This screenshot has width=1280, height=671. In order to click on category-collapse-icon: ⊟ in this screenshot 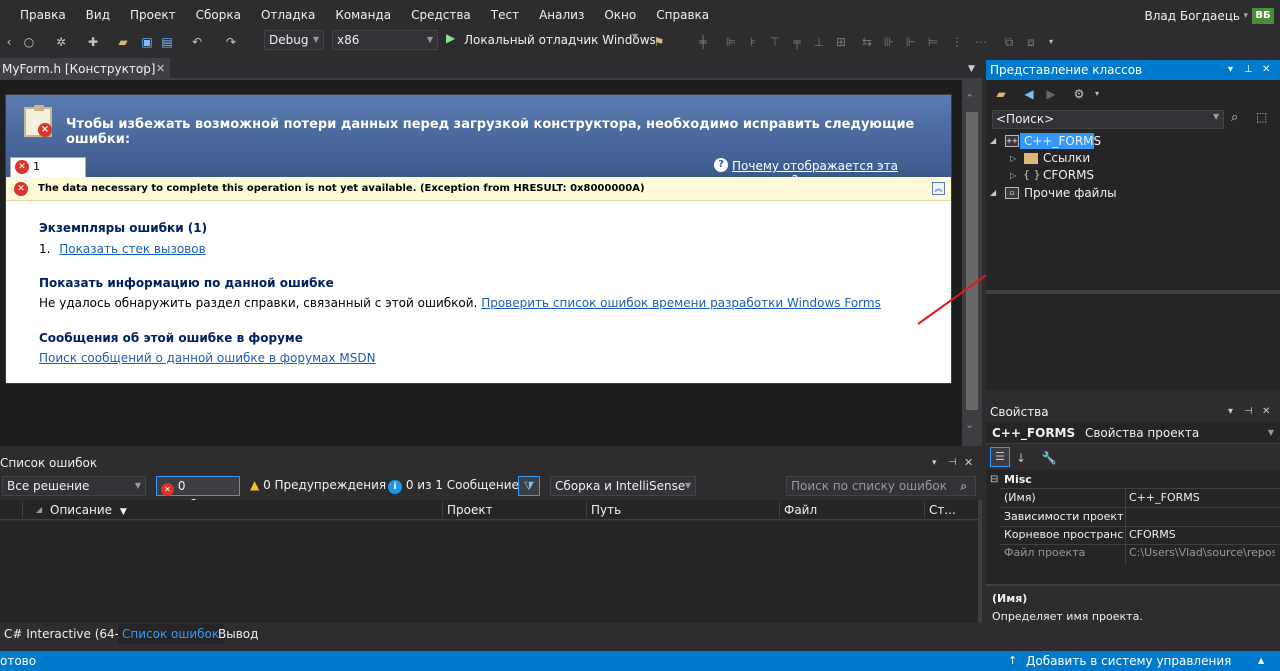, I will do `click(994, 480)`.